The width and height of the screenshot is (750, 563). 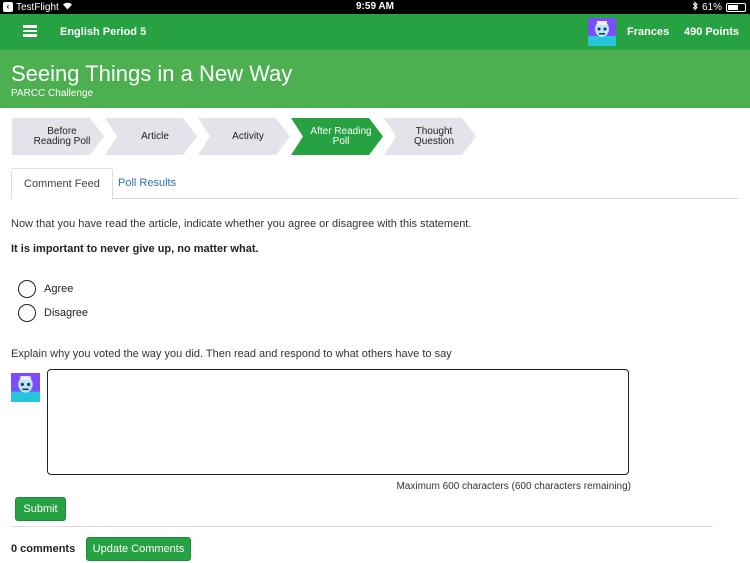 I want to click on step-before-reading-poll: Before Reading Poll, so click(x=58, y=136).